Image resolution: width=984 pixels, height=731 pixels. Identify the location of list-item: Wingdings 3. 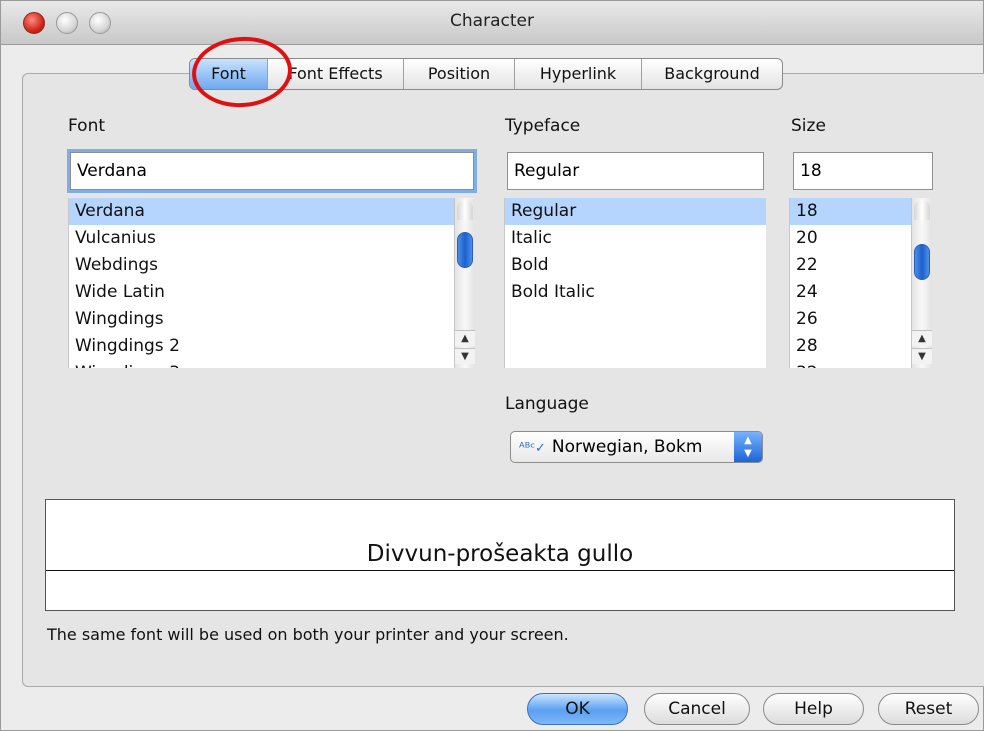
(261, 364).